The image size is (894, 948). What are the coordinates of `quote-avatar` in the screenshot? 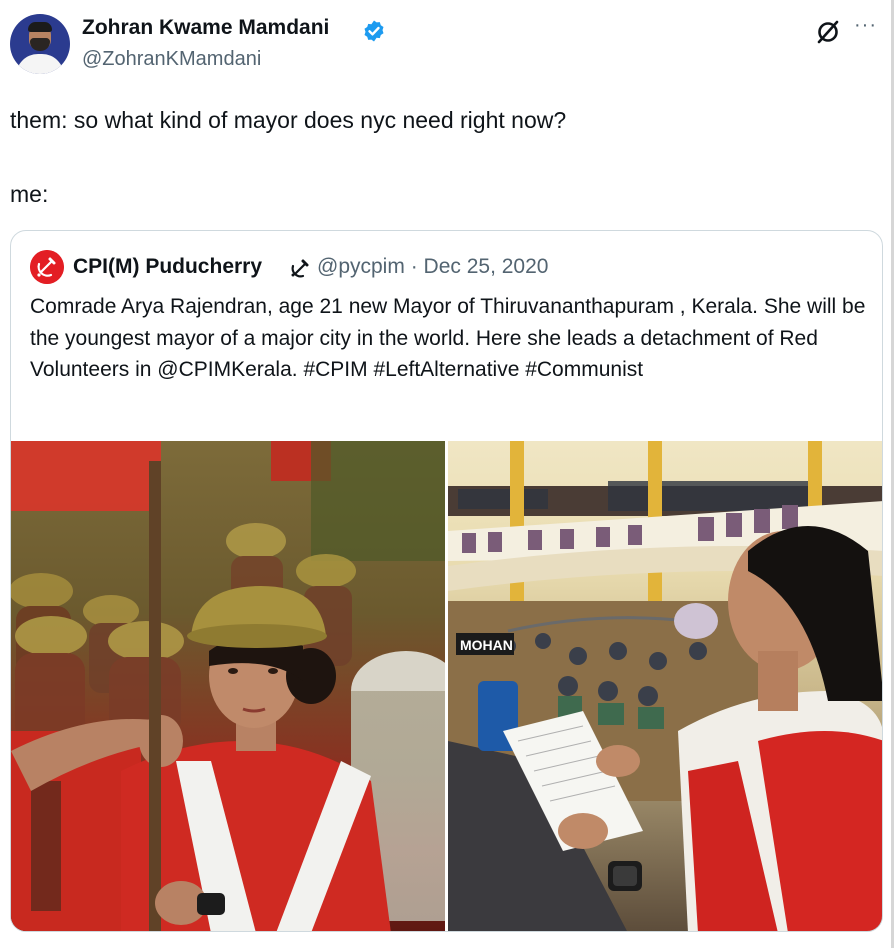 It's located at (47, 267).